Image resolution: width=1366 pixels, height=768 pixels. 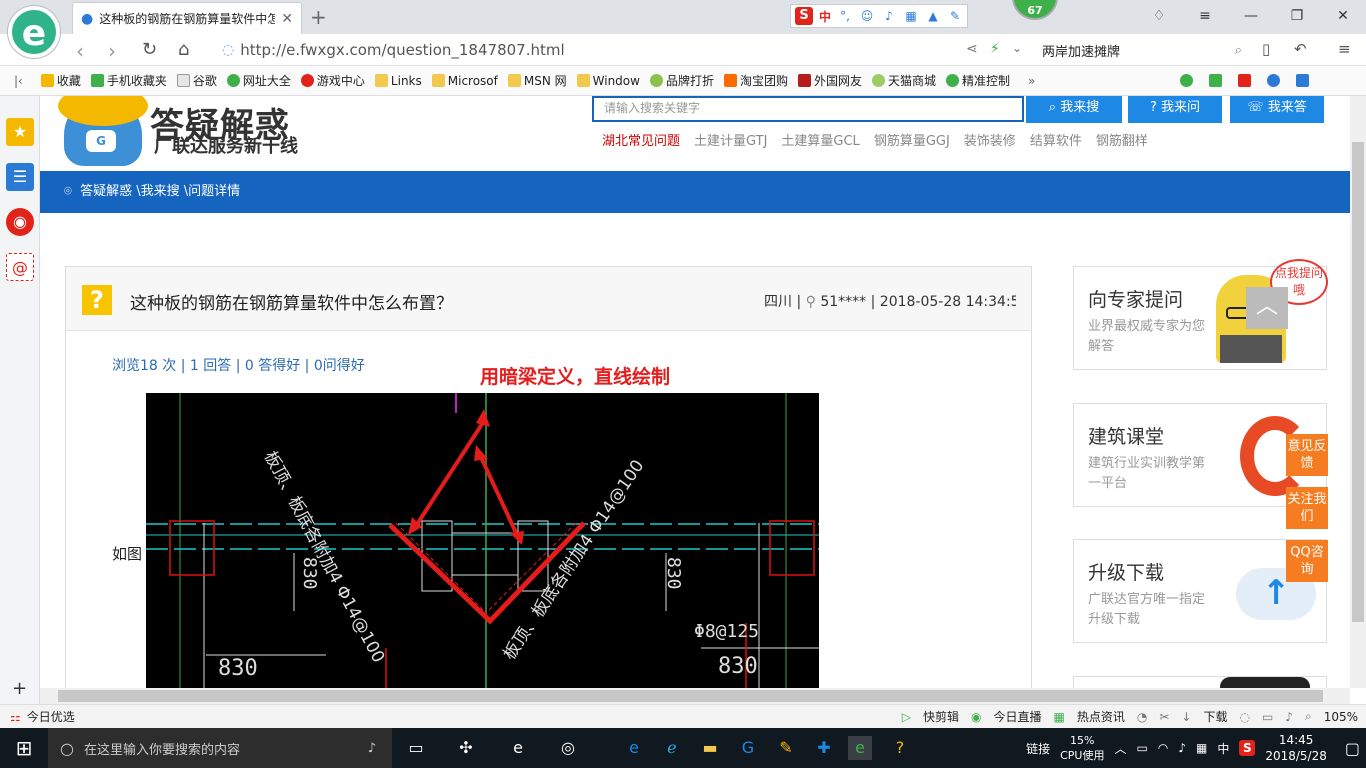 What do you see at coordinates (1300, 49) in the screenshot?
I see `undo-icon: ↶` at bounding box center [1300, 49].